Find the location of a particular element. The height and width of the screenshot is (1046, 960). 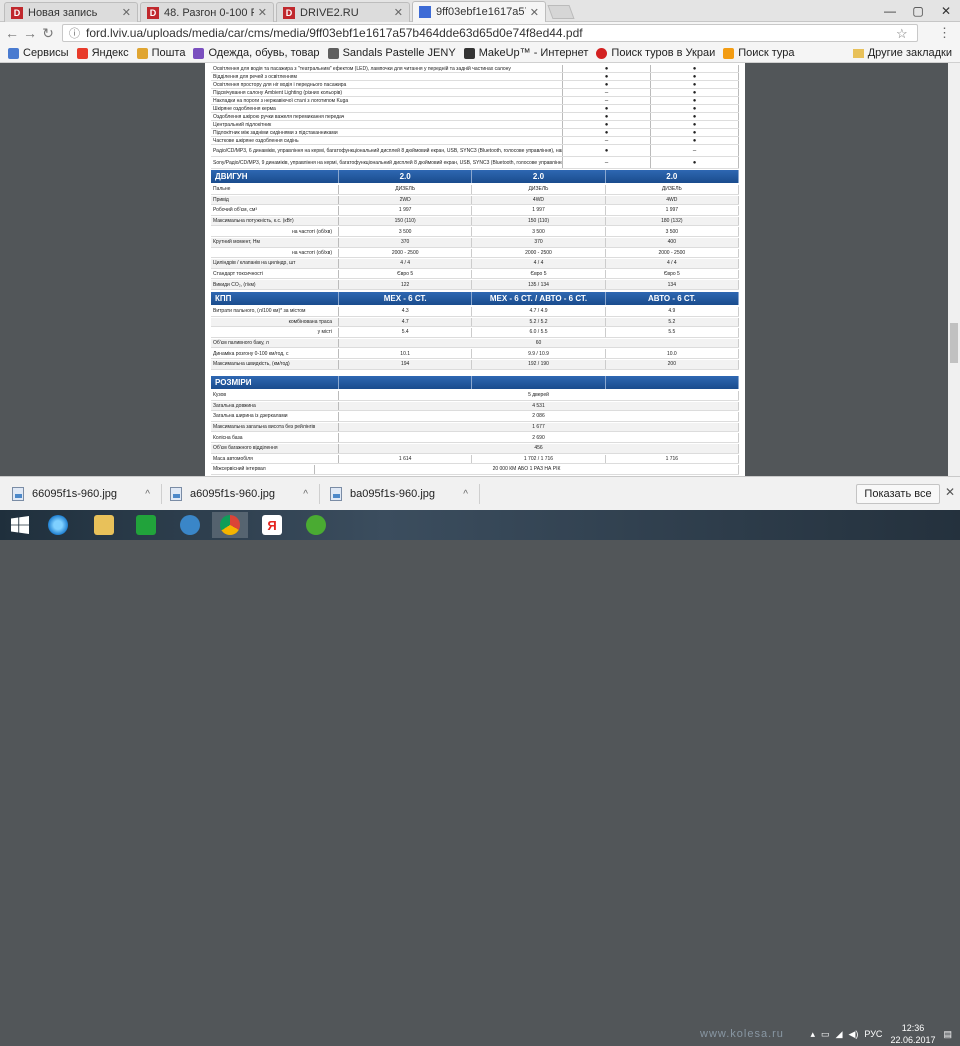

download-item: 66095f1s-960.jpg ^ is located at coordinates (87, 494).